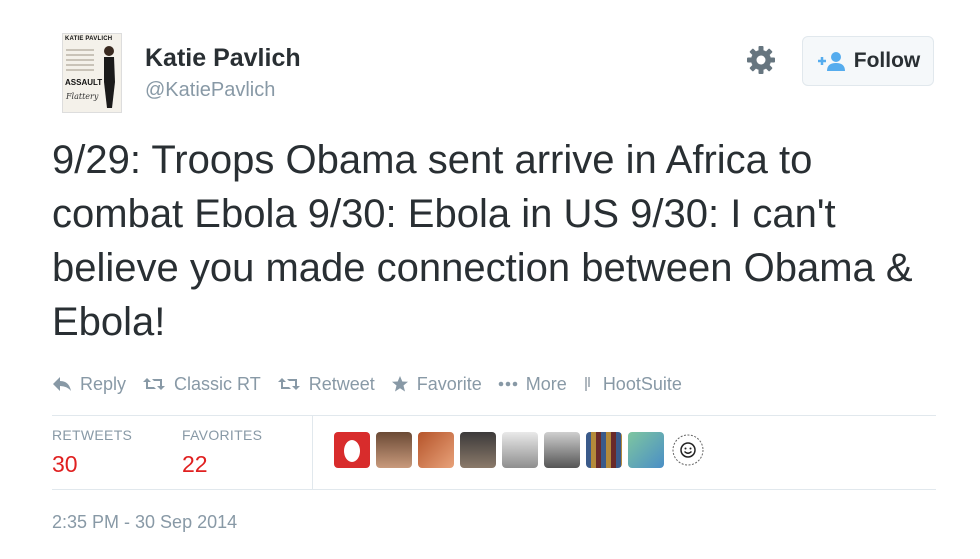 The width and height of the screenshot is (980, 559). I want to click on smiley-icon, so click(688, 450).